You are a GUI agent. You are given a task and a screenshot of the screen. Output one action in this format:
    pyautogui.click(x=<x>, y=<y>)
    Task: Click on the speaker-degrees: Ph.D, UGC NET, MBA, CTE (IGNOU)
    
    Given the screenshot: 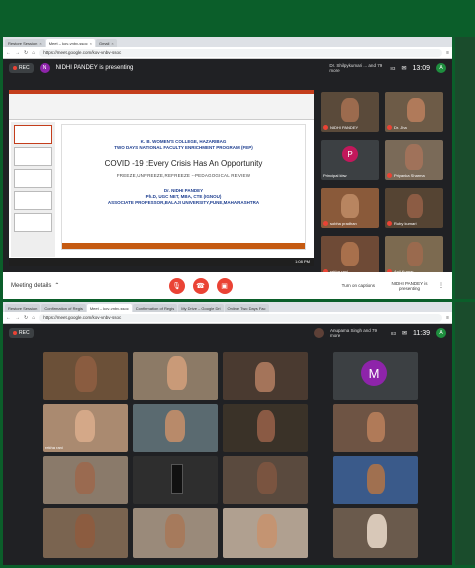 What is the action you would take?
    pyautogui.click(x=183, y=196)
    